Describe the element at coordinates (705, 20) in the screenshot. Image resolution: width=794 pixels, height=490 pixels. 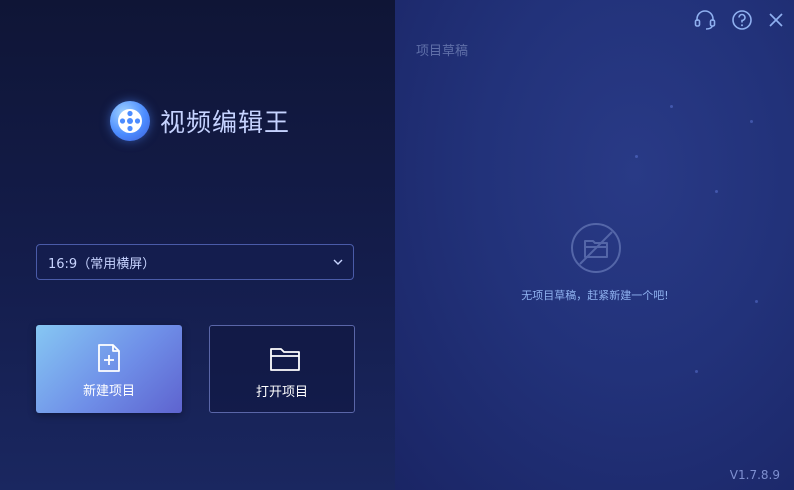
I see `headset-support-icon` at that location.